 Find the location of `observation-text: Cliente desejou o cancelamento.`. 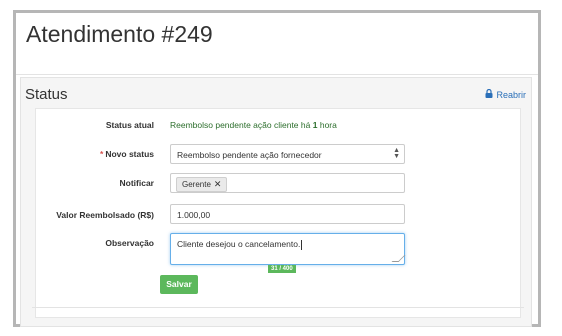

observation-text: Cliente desejou o cancelamento. is located at coordinates (240, 244).